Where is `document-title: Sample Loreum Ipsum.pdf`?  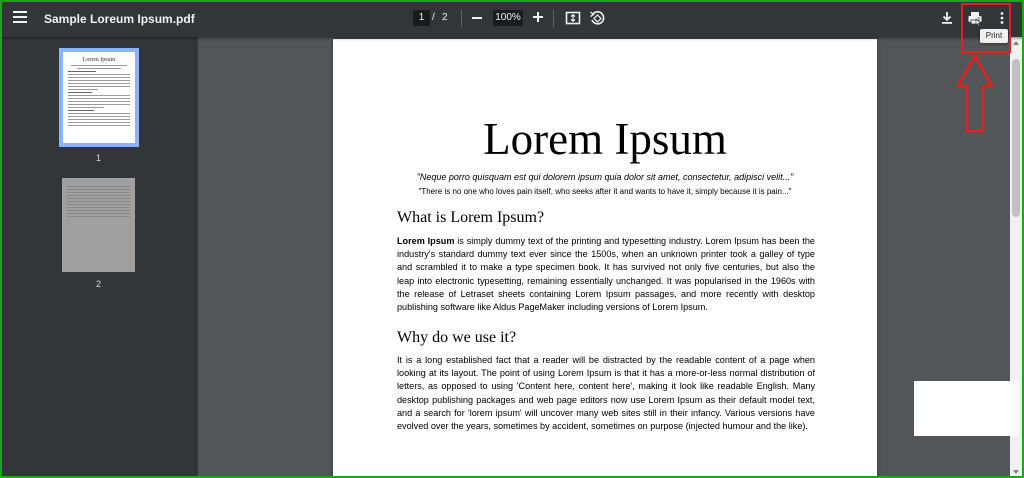
document-title: Sample Loreum Ipsum.pdf is located at coordinates (119, 19).